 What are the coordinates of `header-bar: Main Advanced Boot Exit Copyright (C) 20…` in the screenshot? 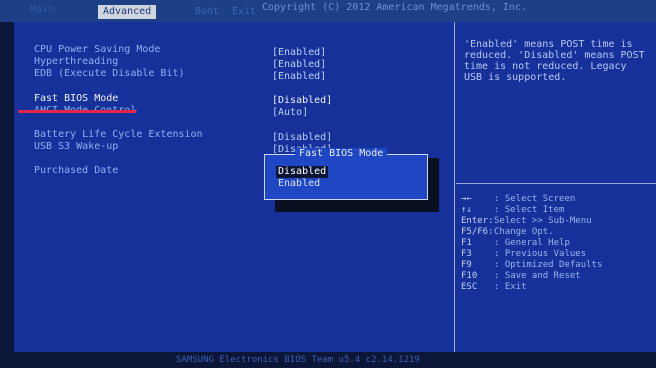 It's located at (328, 11).